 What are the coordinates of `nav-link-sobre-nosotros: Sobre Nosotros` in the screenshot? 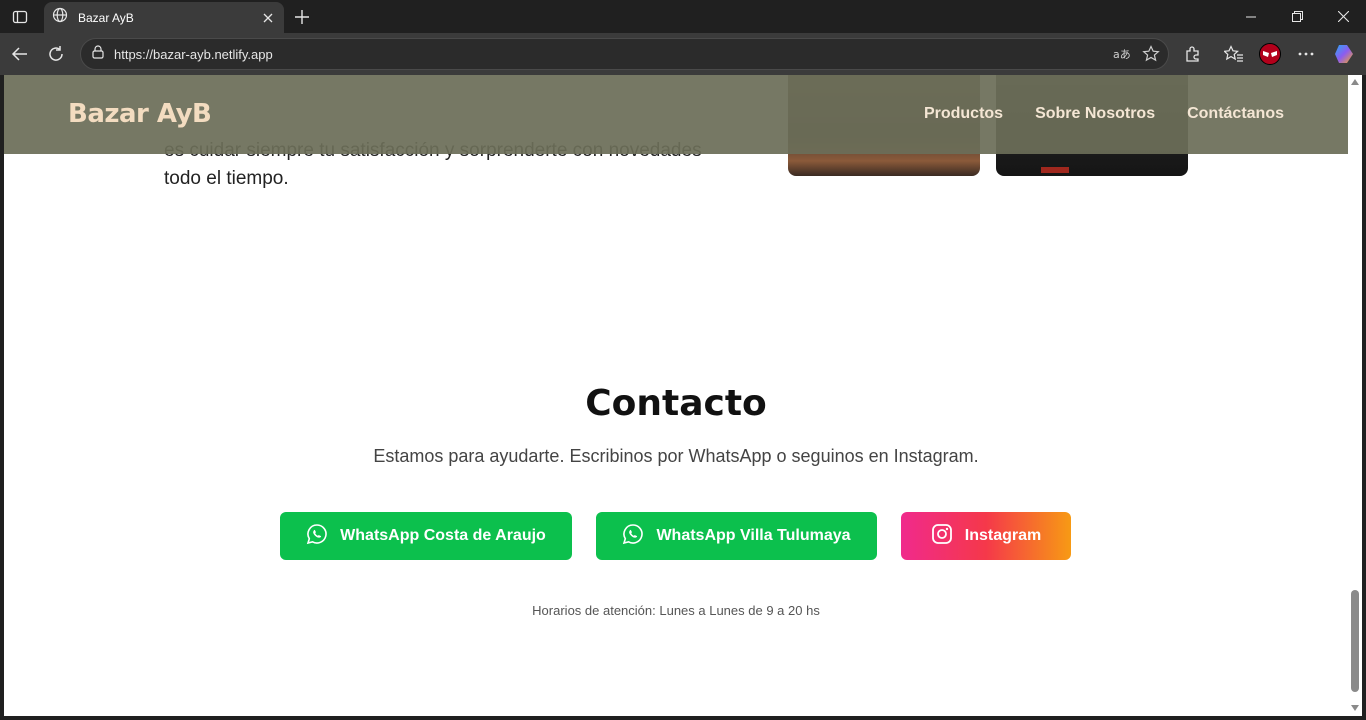 It's located at (1095, 114).